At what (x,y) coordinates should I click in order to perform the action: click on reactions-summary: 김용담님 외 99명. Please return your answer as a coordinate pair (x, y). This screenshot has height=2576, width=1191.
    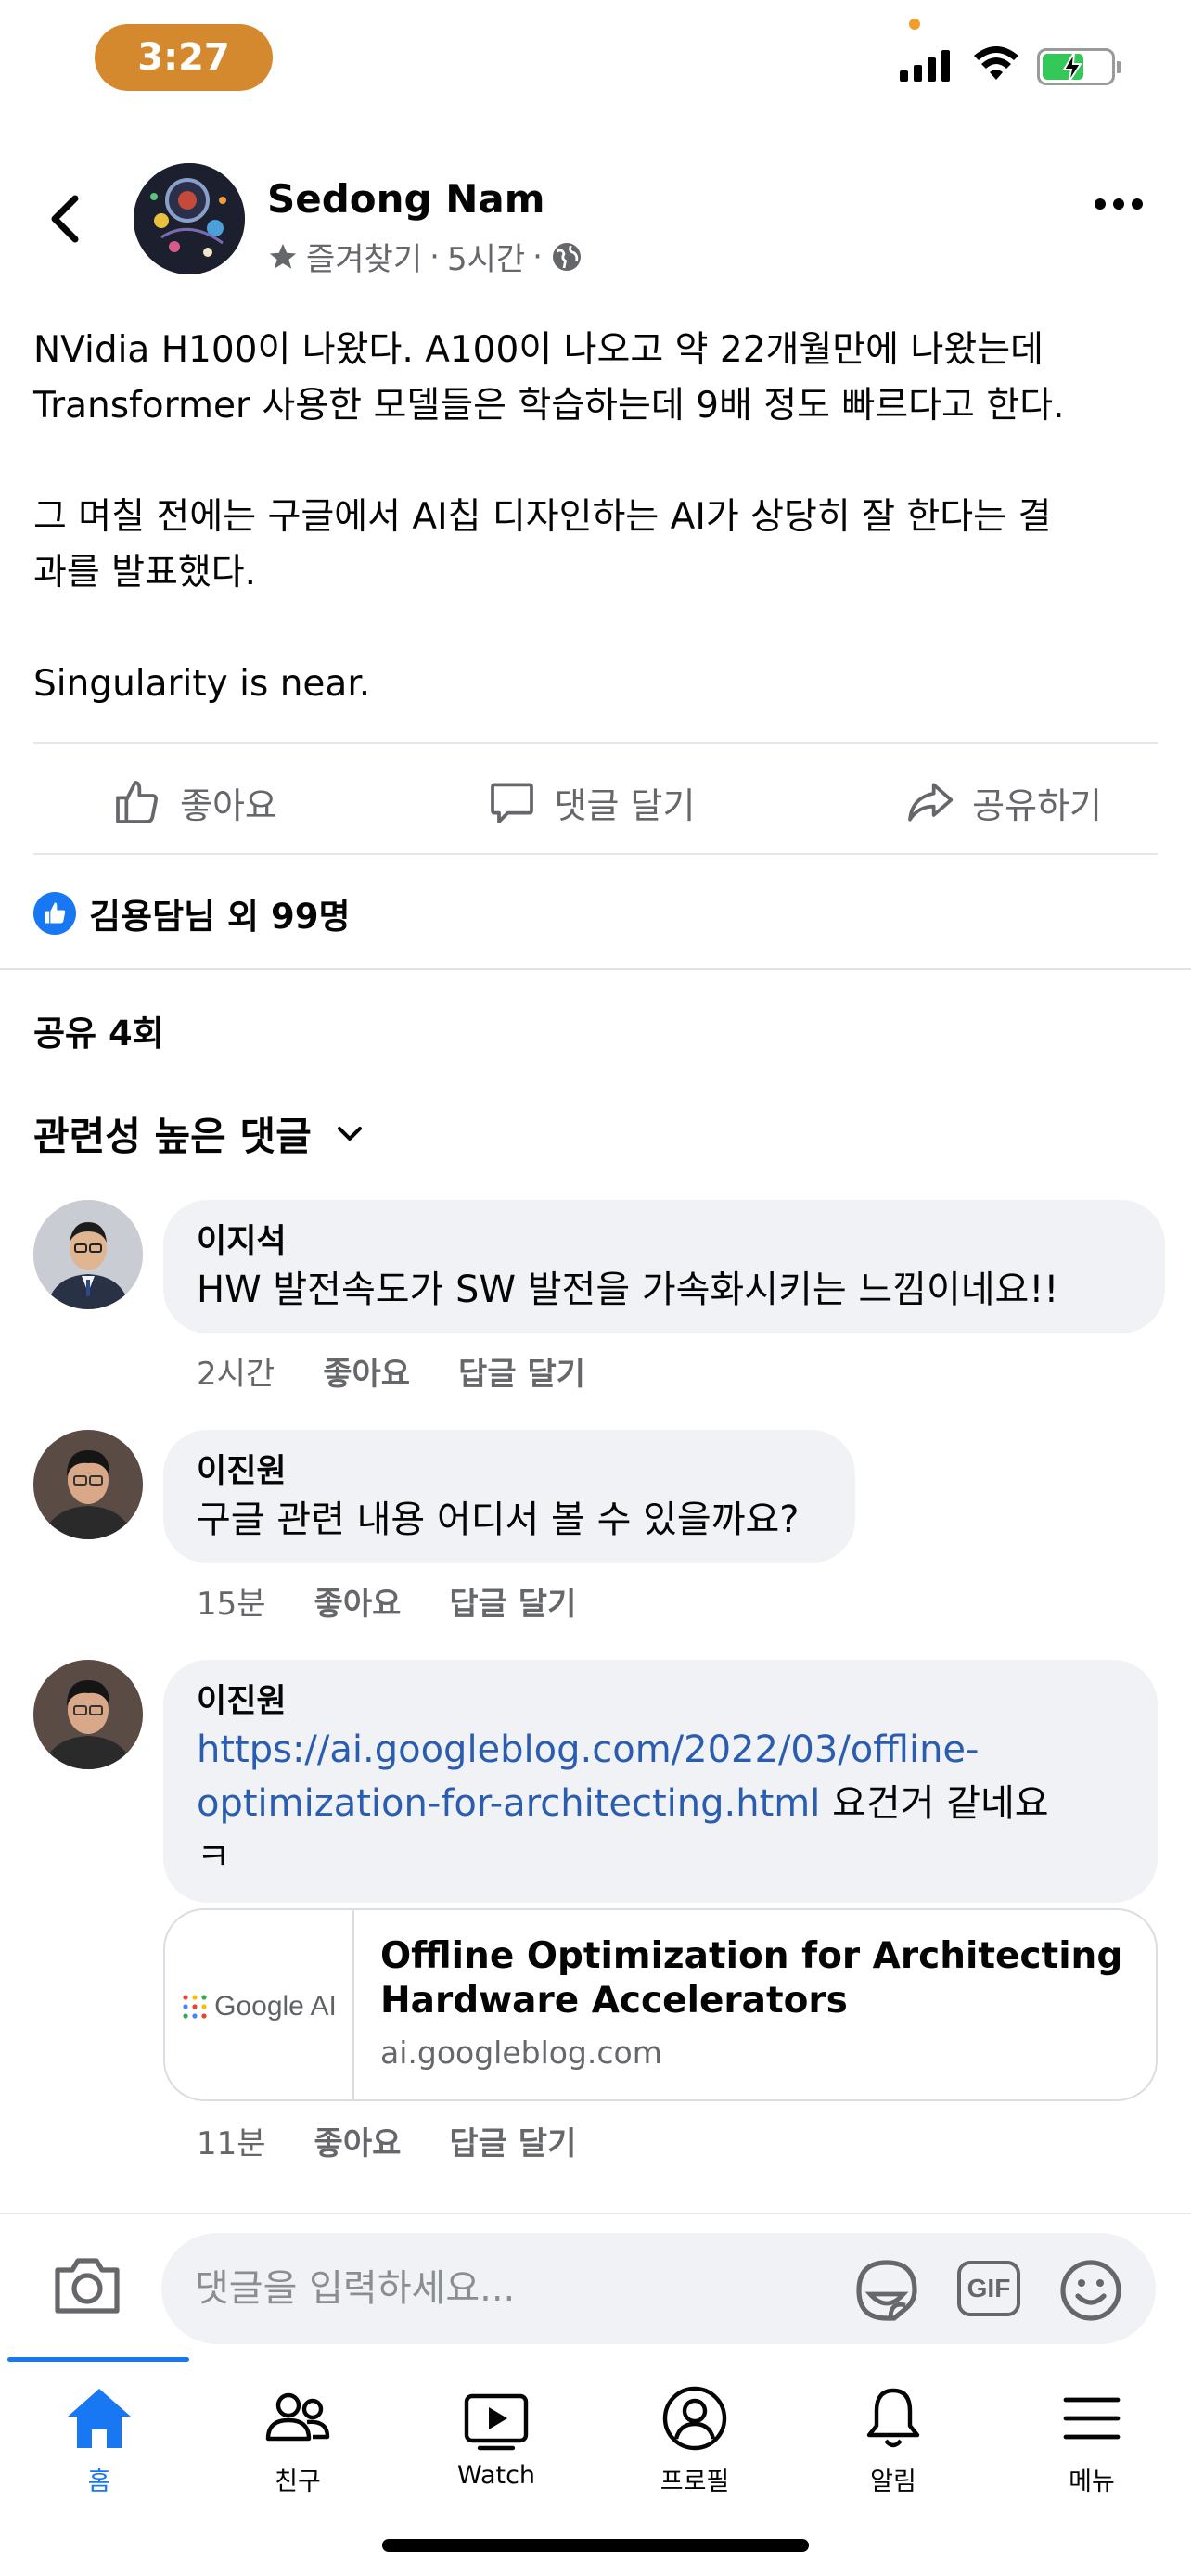
    Looking at the image, I should click on (192, 913).